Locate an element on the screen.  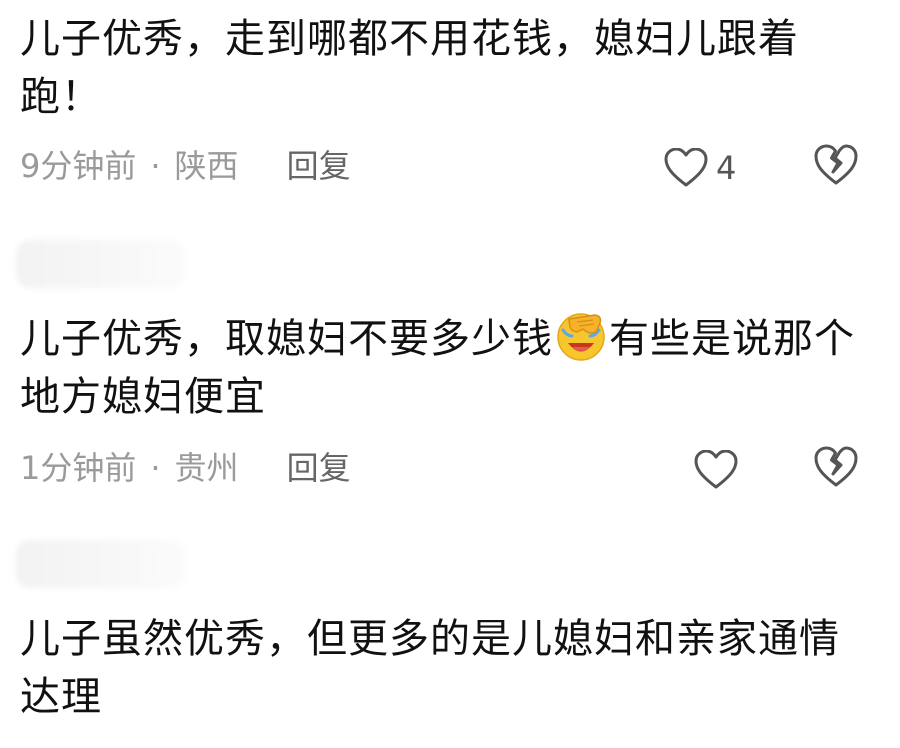
comment-meta: 1分钟前 · 贵州 回复 is located at coordinates (185, 468).